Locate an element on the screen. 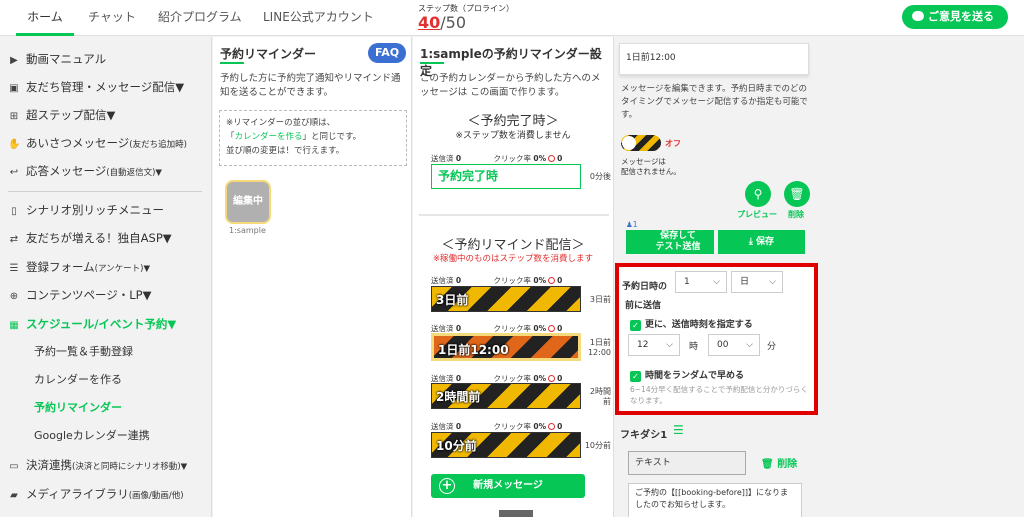 This screenshot has height=517, width=1024. sidebar-item-friend-management: ▣ 友だち管理・メッセージ配信▼ is located at coordinates (96, 87).